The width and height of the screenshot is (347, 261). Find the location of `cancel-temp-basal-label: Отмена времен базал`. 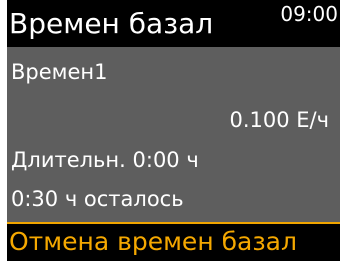

cancel-temp-basal-label: Отмена времен базал is located at coordinates (153, 241).